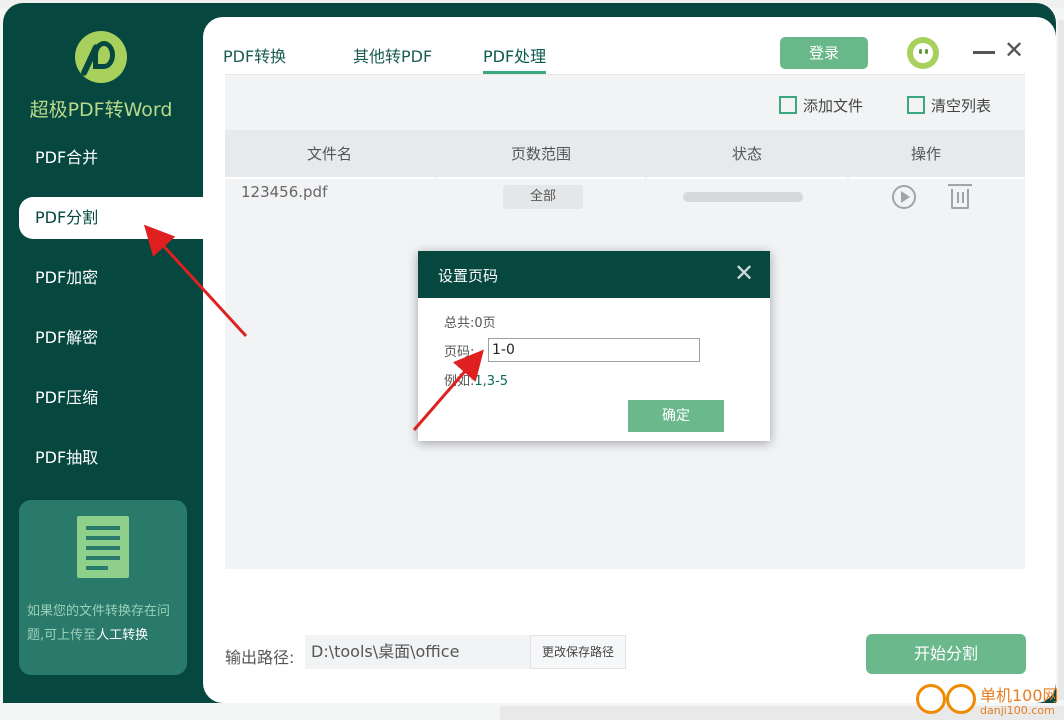 The image size is (1064, 720). Describe the element at coordinates (543, 197) in the screenshot. I see `page-range-button: 全部` at that location.